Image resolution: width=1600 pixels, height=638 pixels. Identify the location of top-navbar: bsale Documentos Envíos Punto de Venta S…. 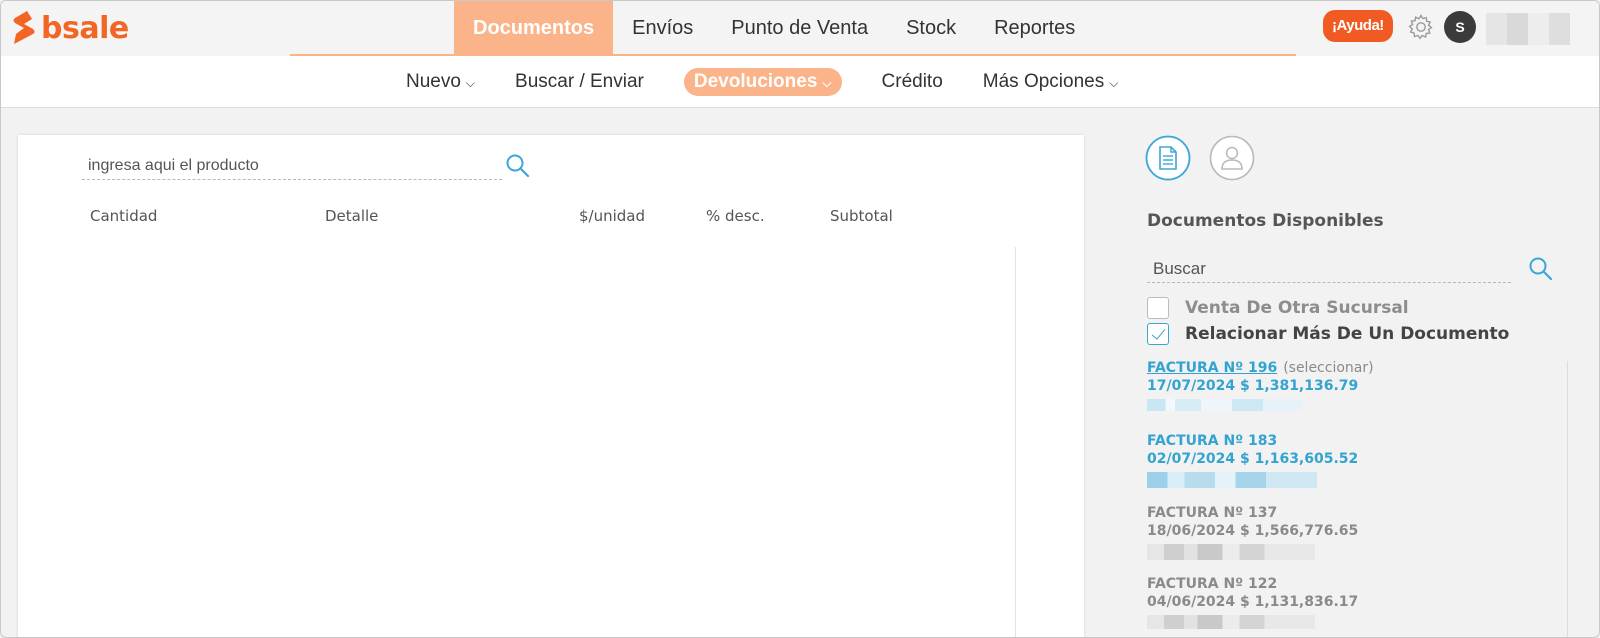
(800, 28).